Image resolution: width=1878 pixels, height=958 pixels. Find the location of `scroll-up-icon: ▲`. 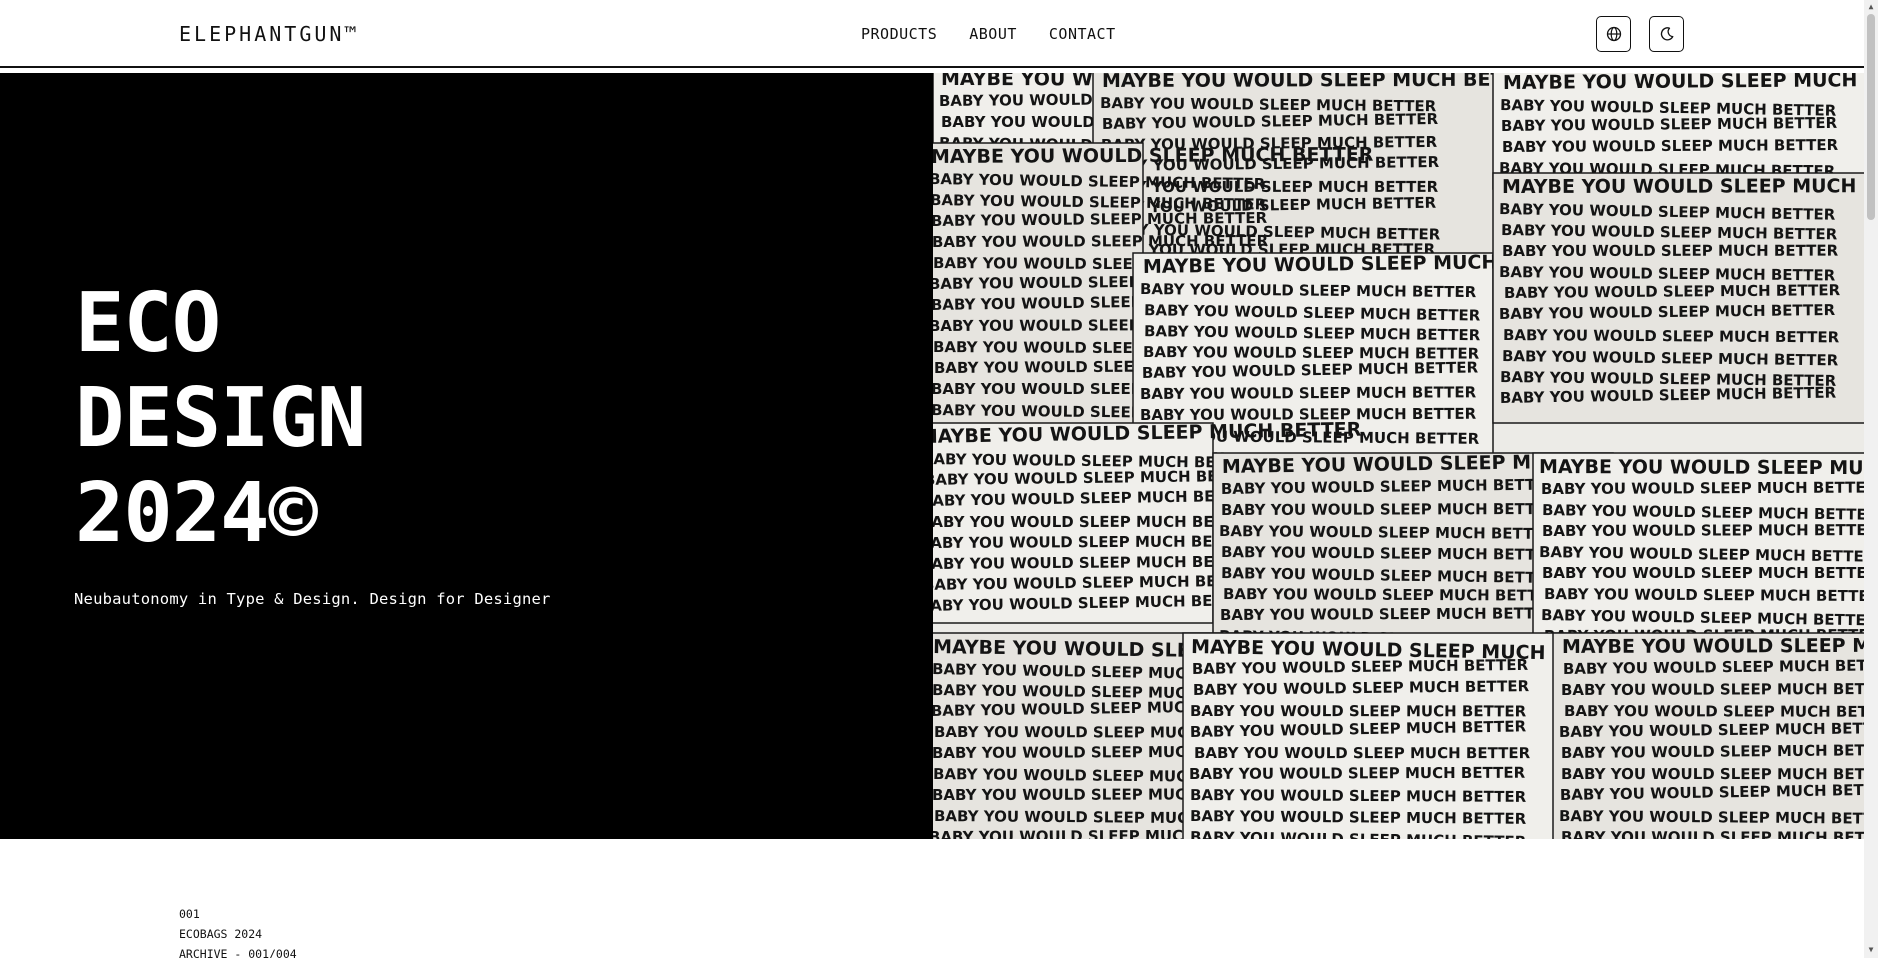

scroll-up-icon: ▲ is located at coordinates (1871, 7).